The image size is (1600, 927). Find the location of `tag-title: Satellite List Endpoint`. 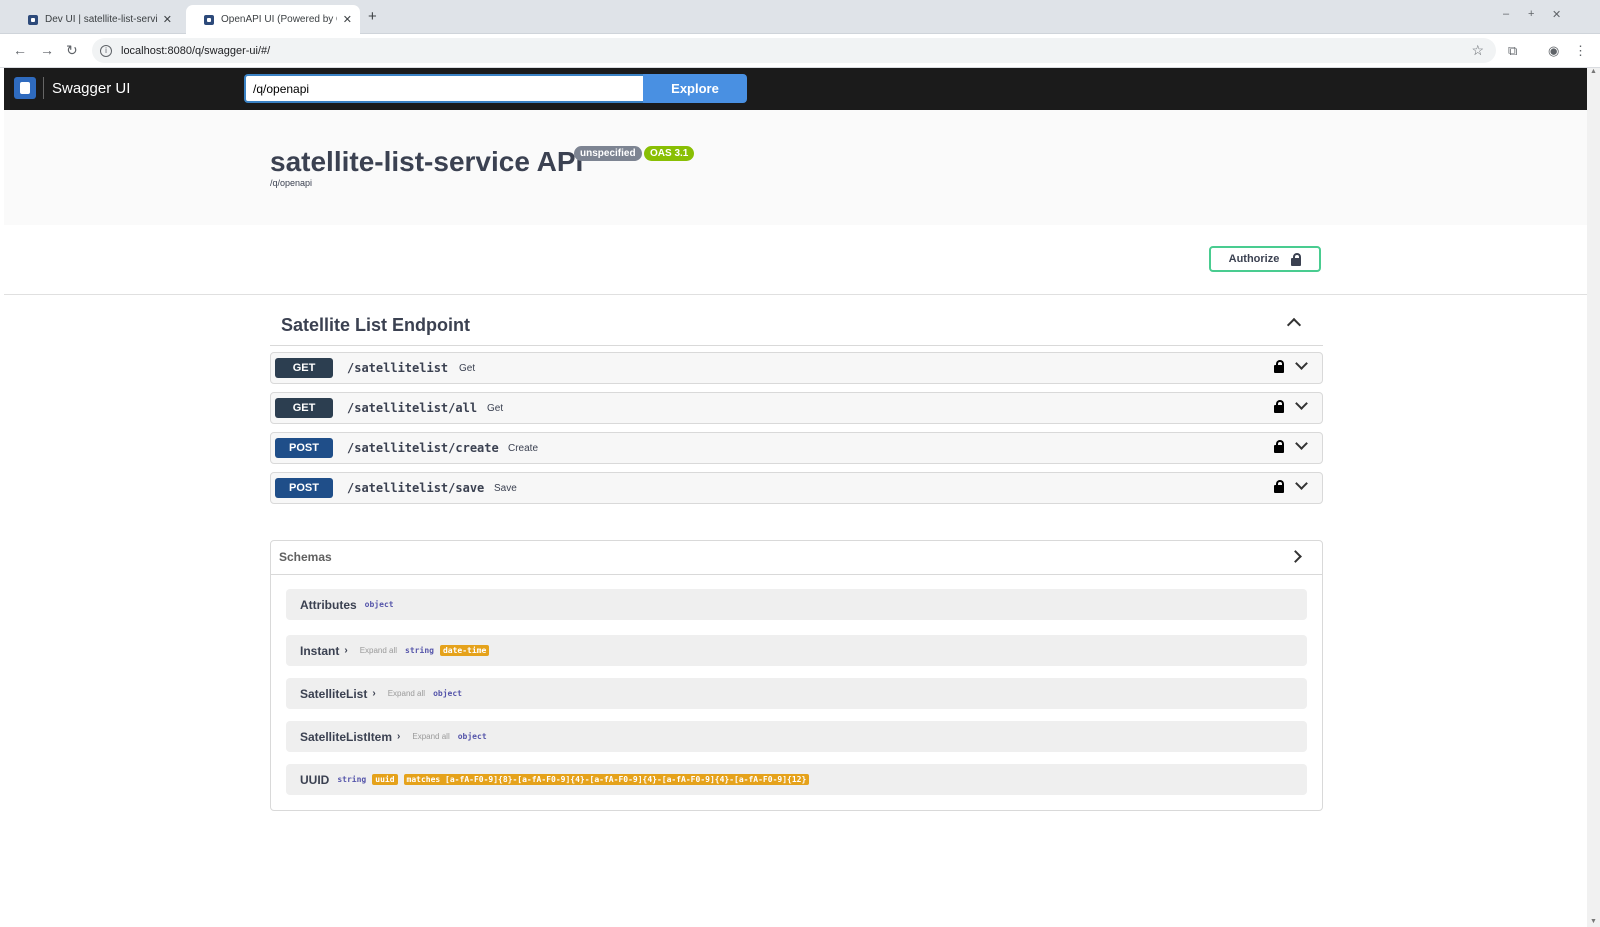

tag-title: Satellite List Endpoint is located at coordinates (376, 325).